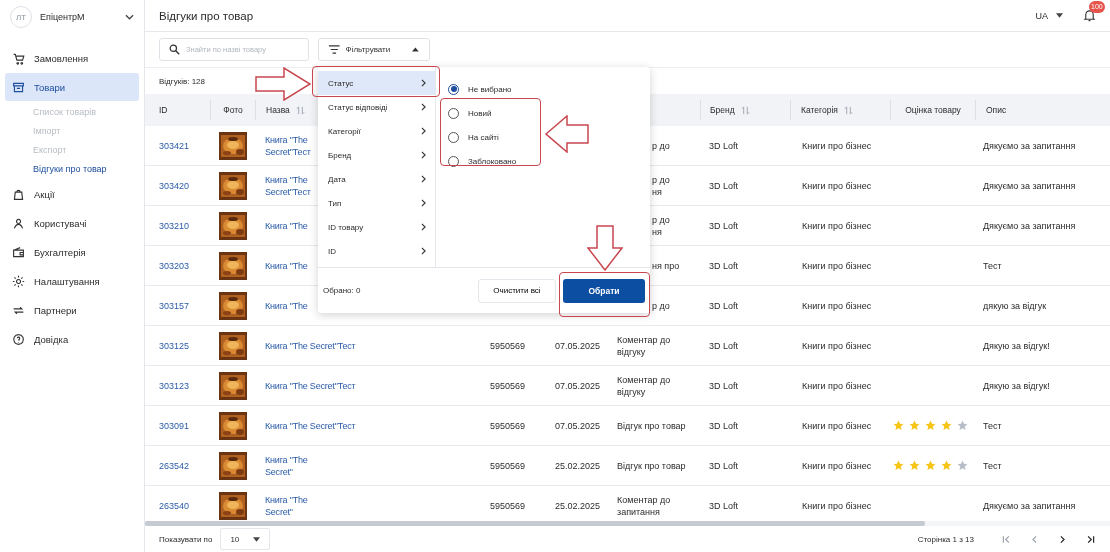 The image size is (1110, 552). What do you see at coordinates (819, 110) in the screenshot?
I see `column-header: Категорія` at bounding box center [819, 110].